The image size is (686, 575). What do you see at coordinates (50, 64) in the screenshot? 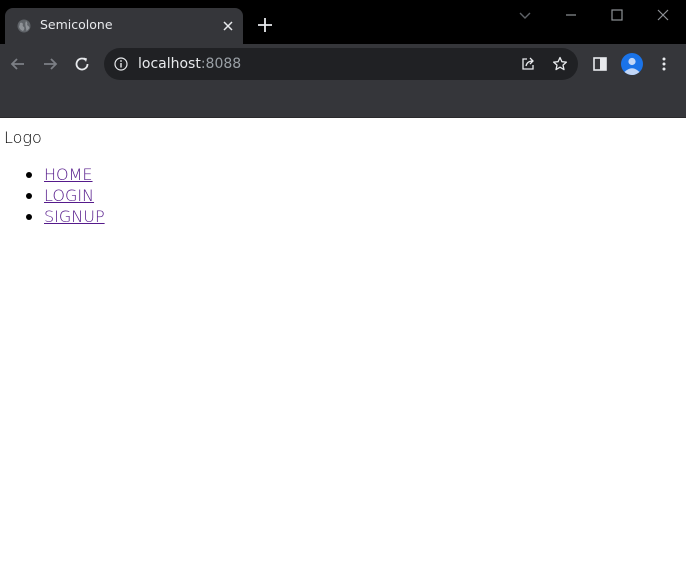
I see `forward-arrow-icon` at bounding box center [50, 64].